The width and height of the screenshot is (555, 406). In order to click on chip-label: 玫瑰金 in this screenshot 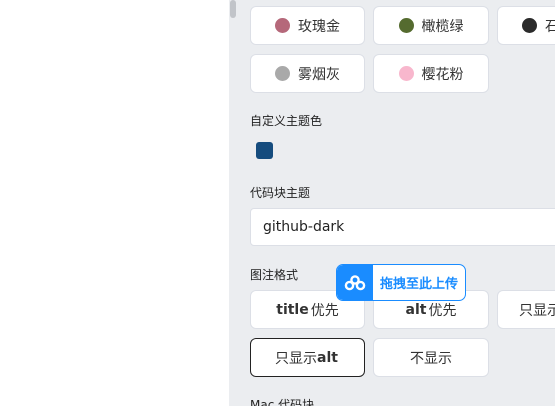, I will do `click(319, 26)`.